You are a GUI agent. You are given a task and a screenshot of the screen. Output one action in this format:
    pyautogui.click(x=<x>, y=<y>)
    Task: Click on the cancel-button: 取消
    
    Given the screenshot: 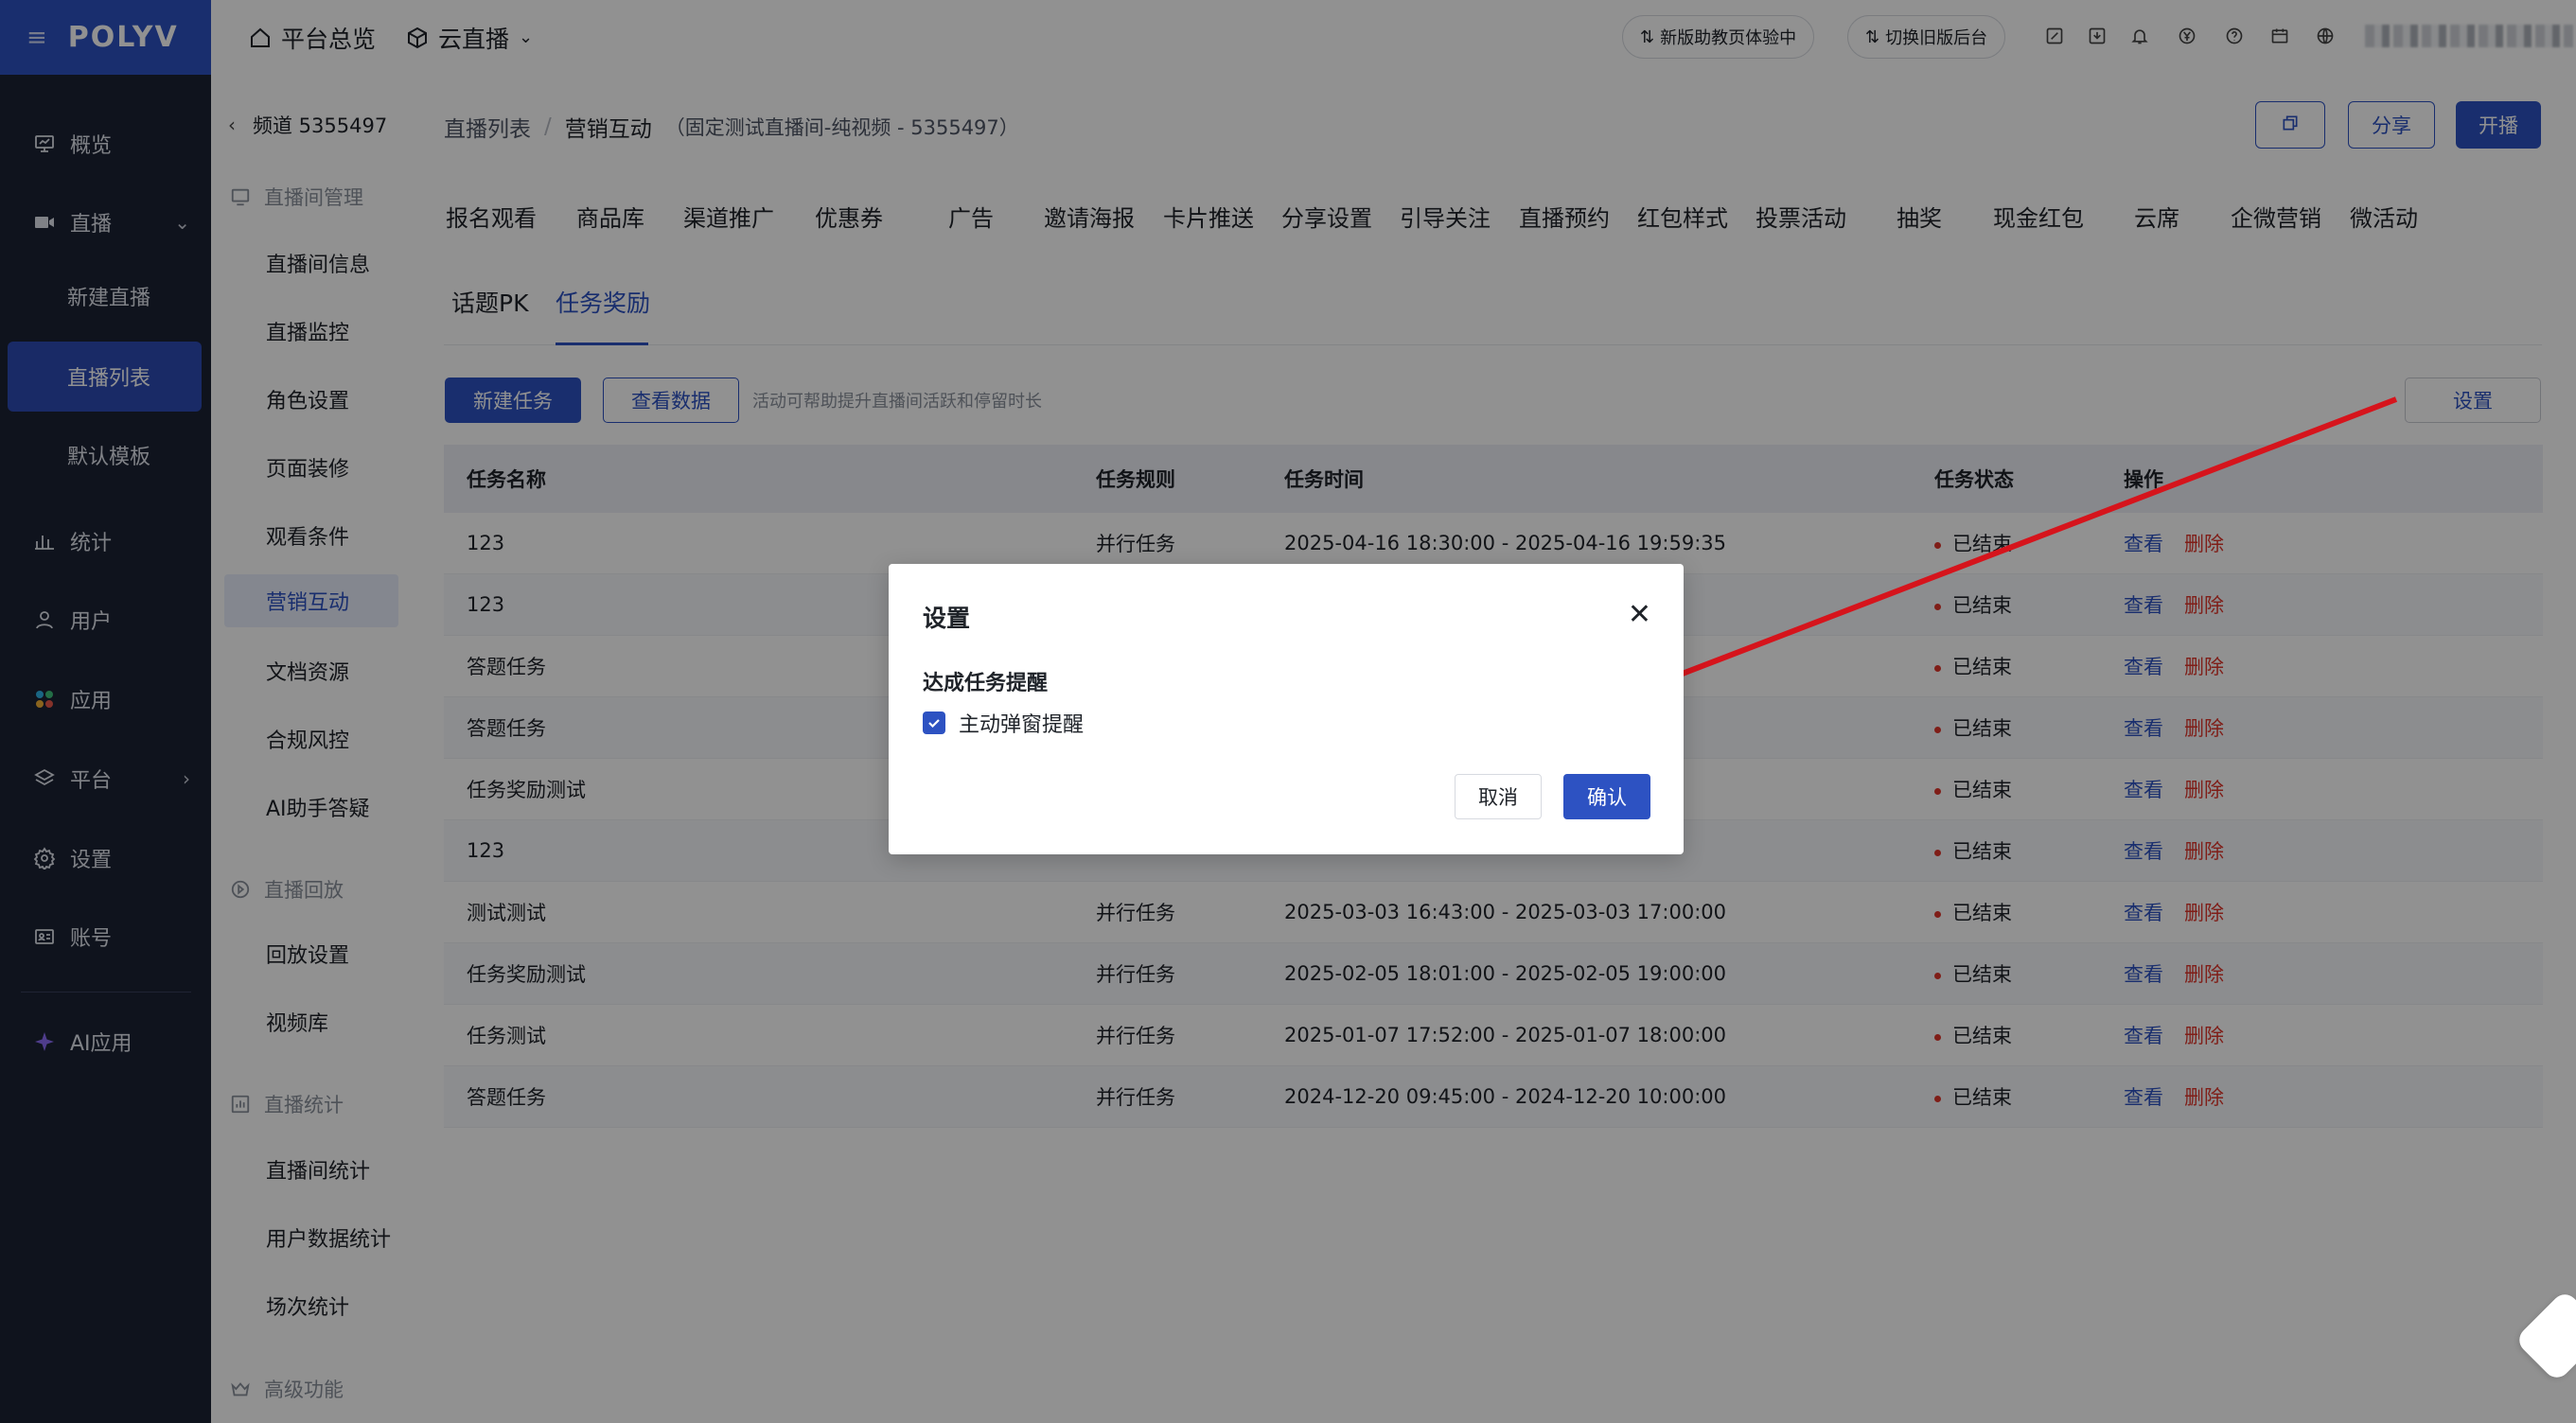 What is the action you would take?
    pyautogui.click(x=1498, y=796)
    